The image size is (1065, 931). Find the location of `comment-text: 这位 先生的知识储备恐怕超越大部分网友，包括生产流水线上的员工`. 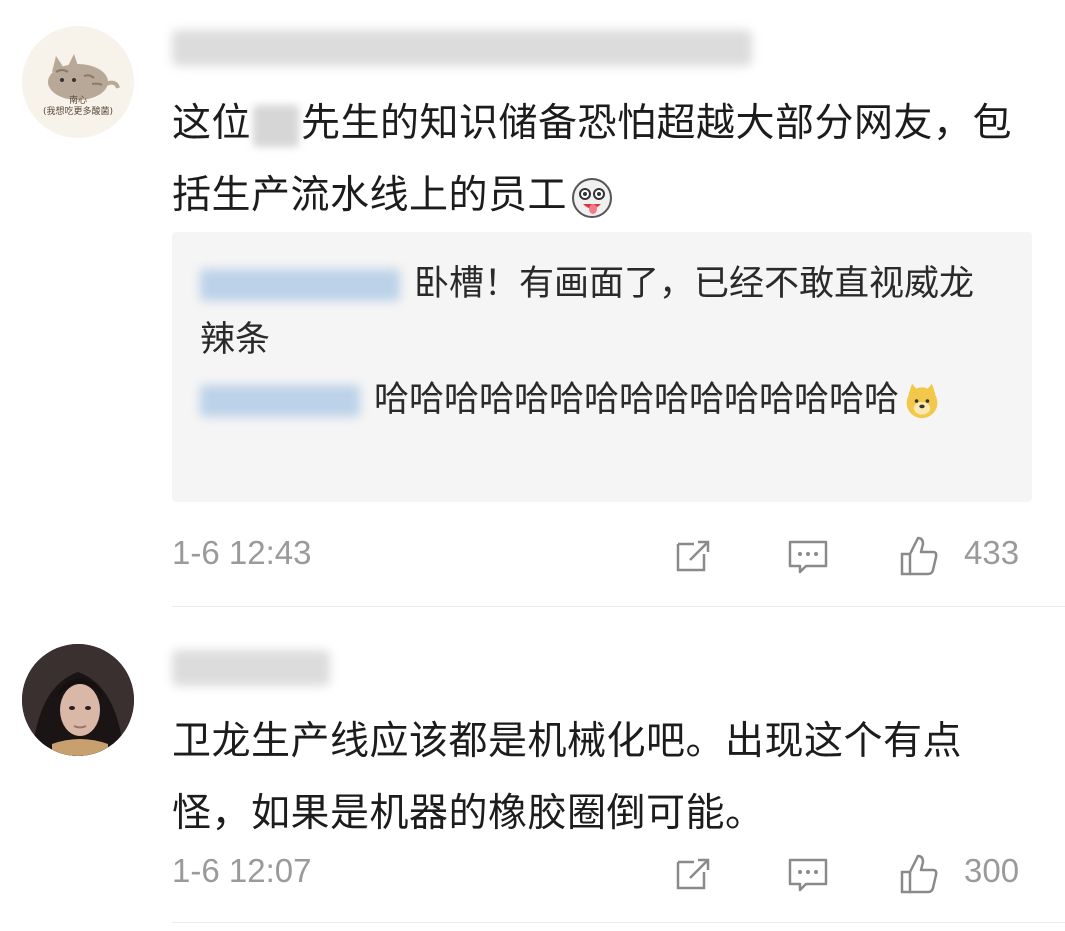

comment-text: 这位 先生的知识储备恐怕超越大部分网友，包括生产流水线上的员工 is located at coordinates (592, 159).